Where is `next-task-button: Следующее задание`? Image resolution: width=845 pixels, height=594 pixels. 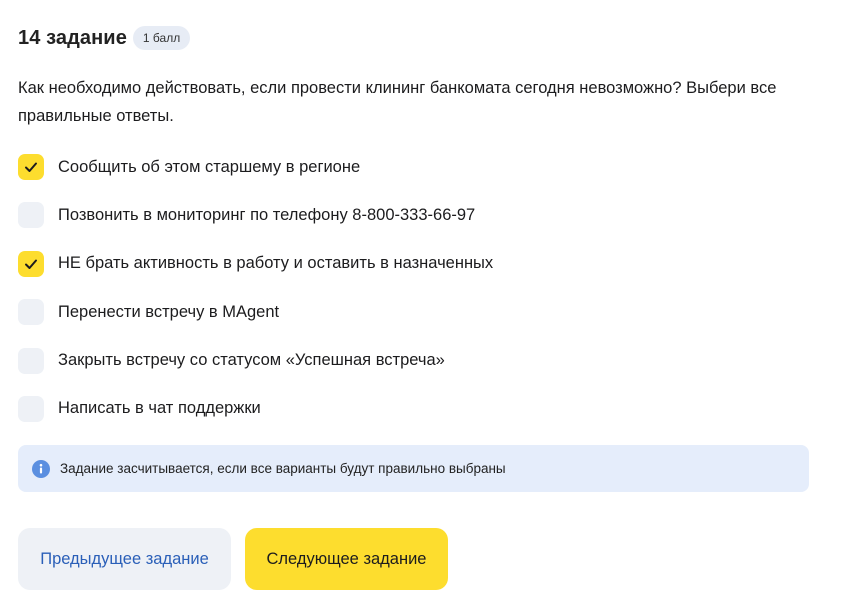
next-task-button: Следующее задание is located at coordinates (346, 559).